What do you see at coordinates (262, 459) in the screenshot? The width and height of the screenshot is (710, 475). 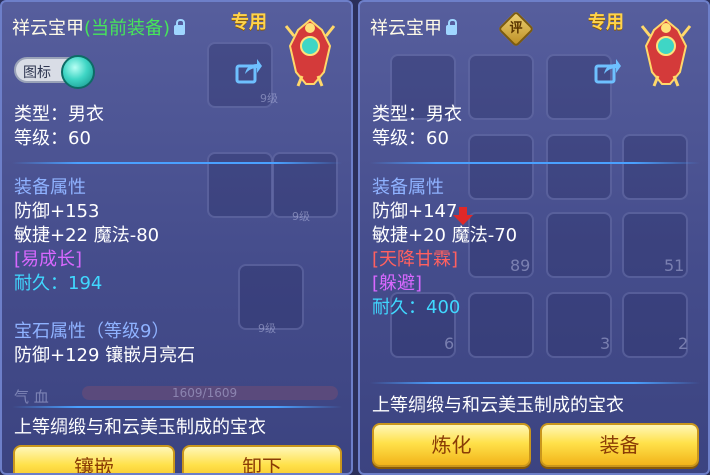 I see `unequip-button: 卸下` at bounding box center [262, 459].